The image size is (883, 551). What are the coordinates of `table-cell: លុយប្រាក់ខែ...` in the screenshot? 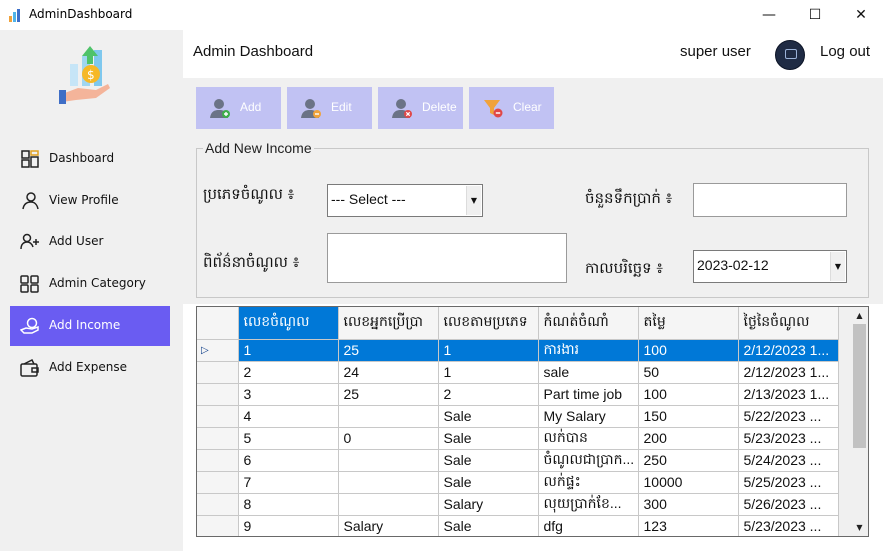 It's located at (588, 504).